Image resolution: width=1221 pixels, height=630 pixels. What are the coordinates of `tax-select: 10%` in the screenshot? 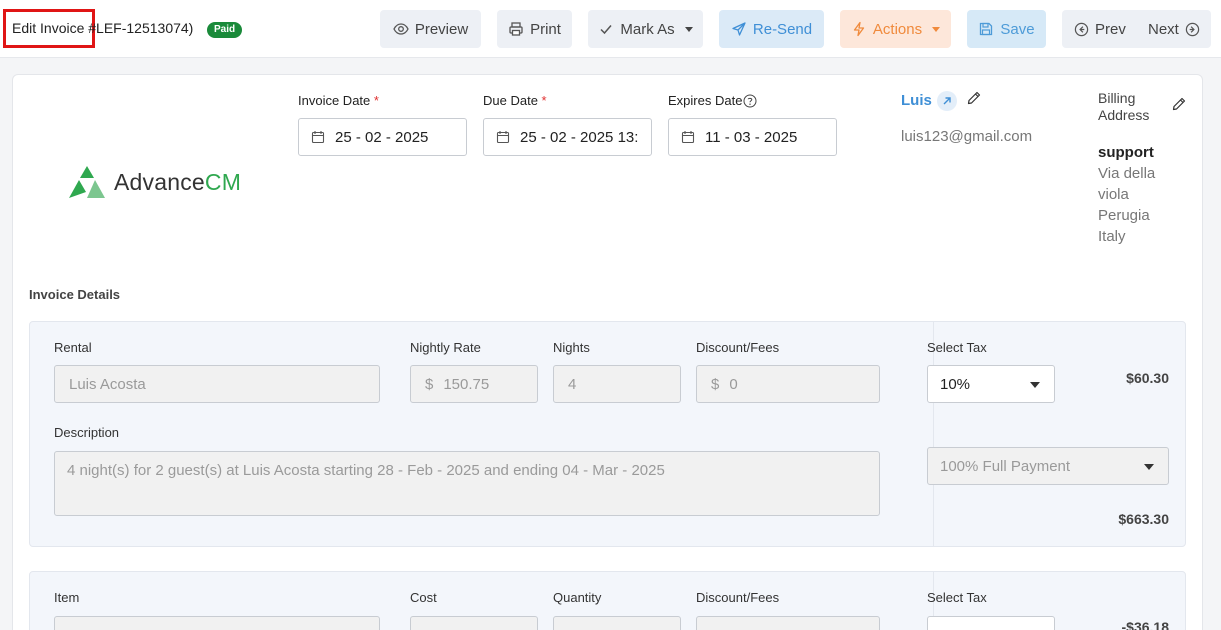 It's located at (991, 384).